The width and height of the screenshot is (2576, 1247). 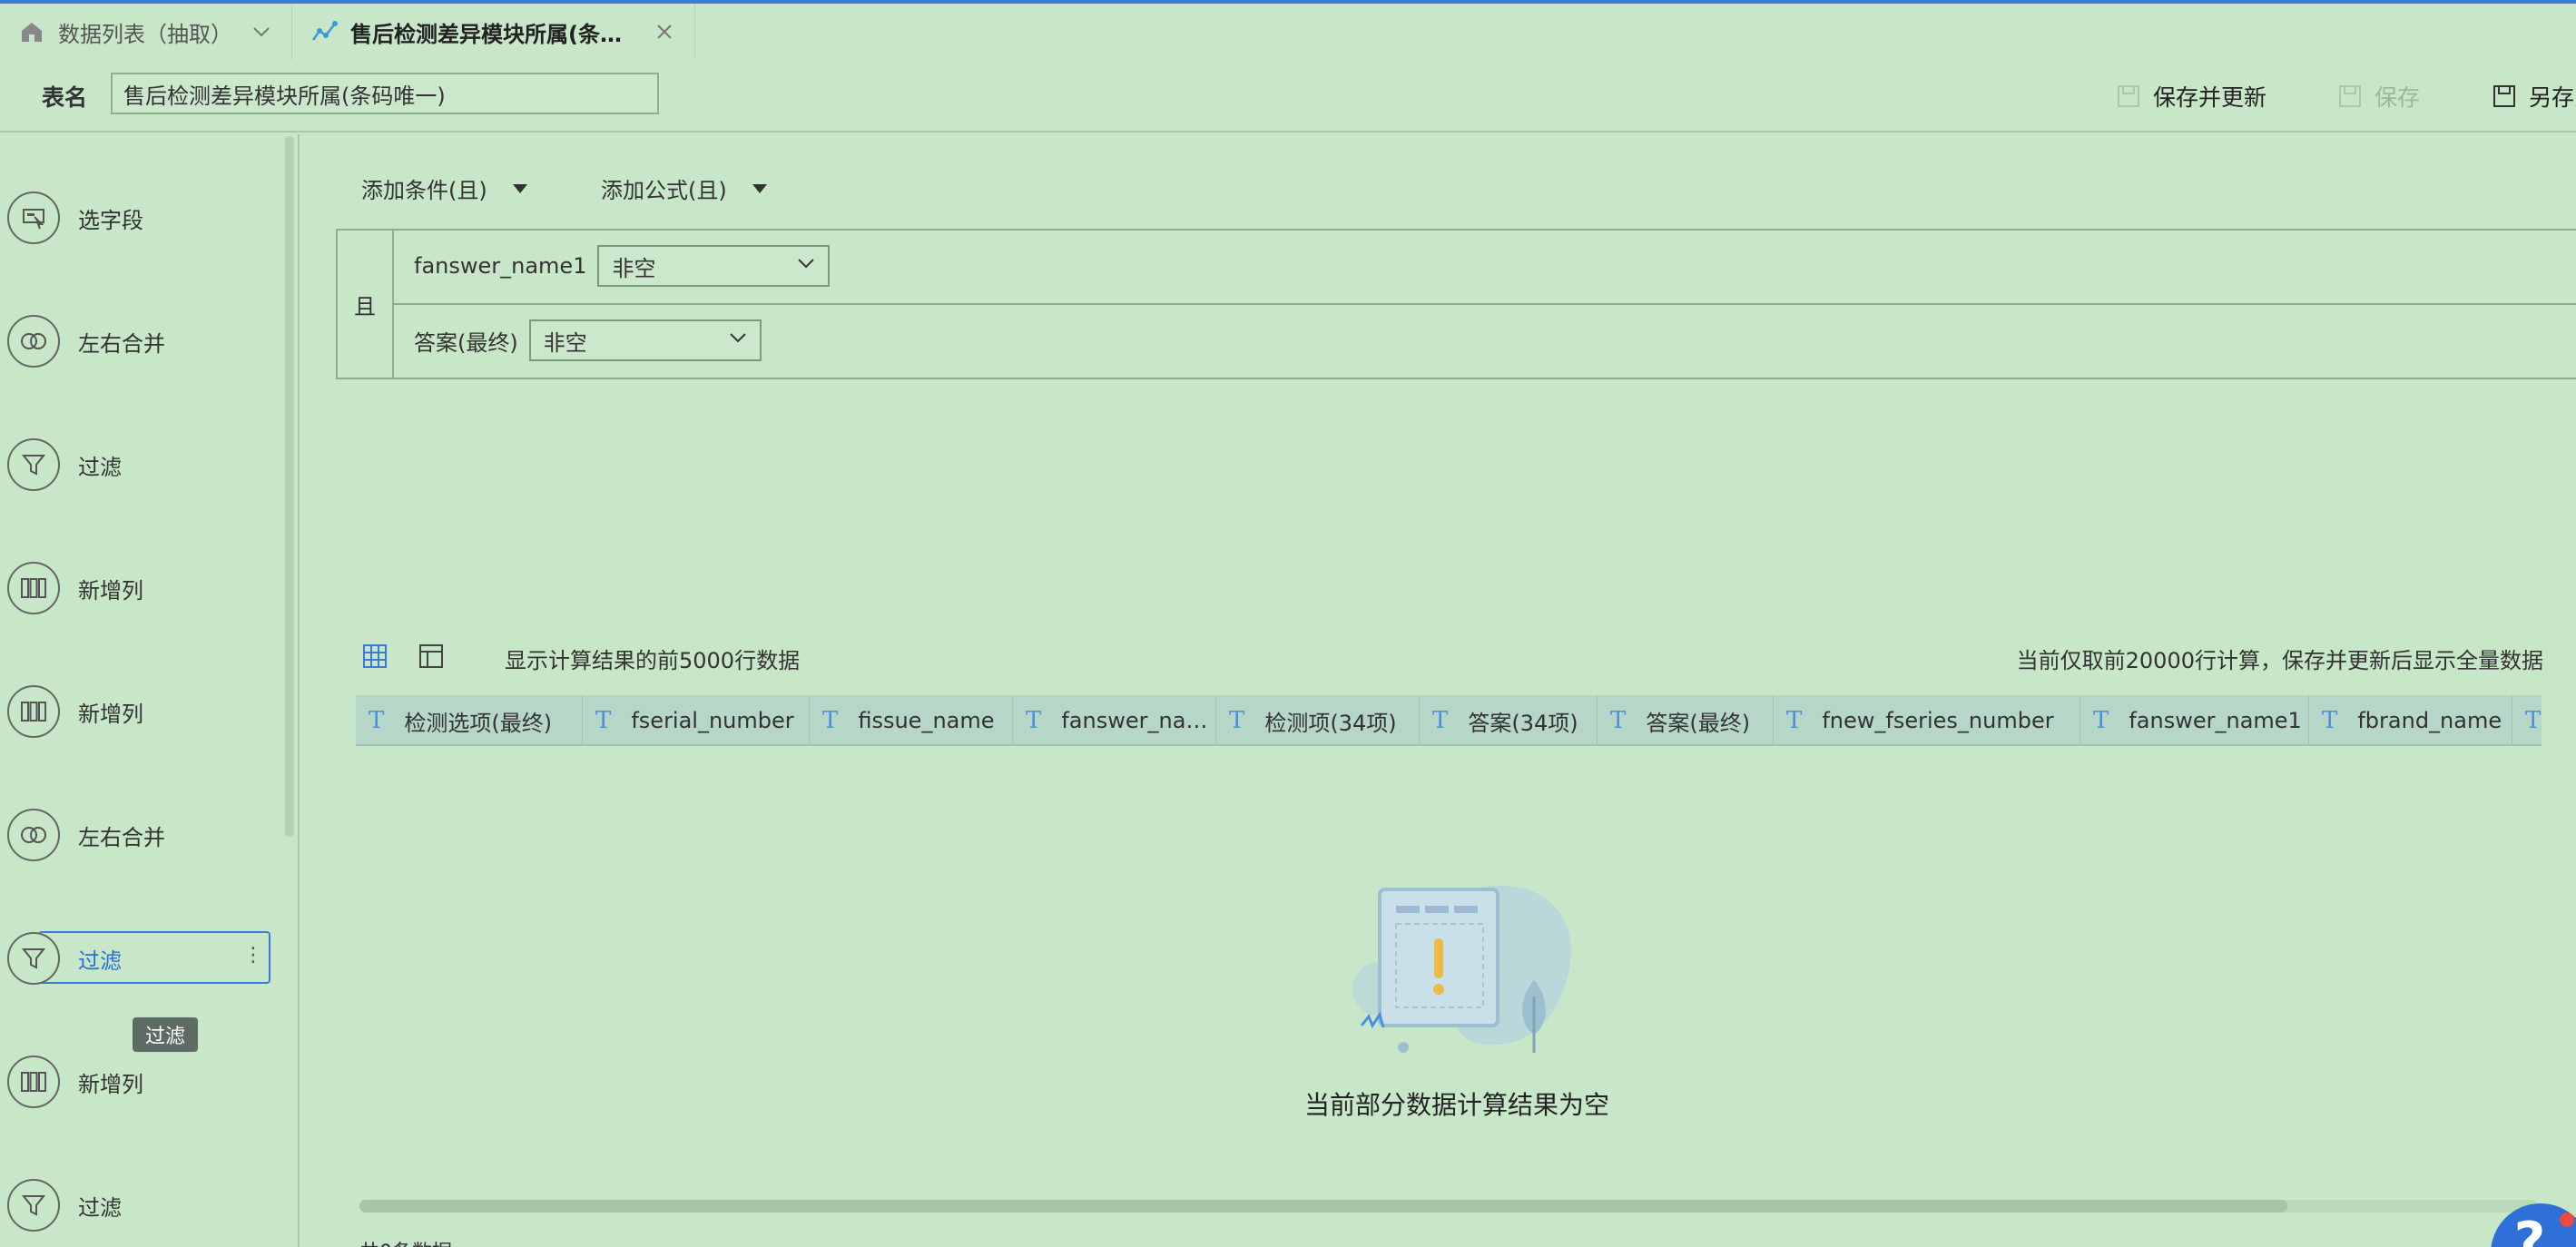 What do you see at coordinates (466, 342) in the screenshot?
I see `condition-field: 答案(最终)` at bounding box center [466, 342].